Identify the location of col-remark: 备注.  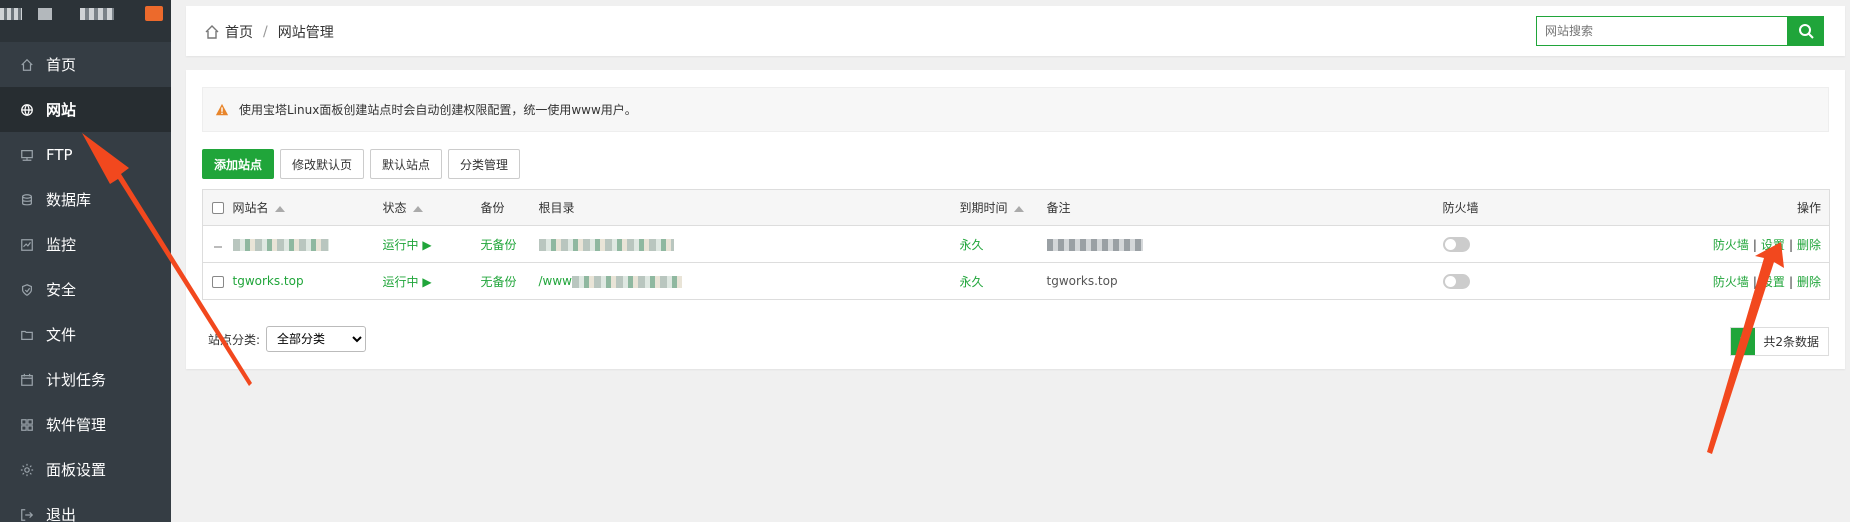
(1244, 207).